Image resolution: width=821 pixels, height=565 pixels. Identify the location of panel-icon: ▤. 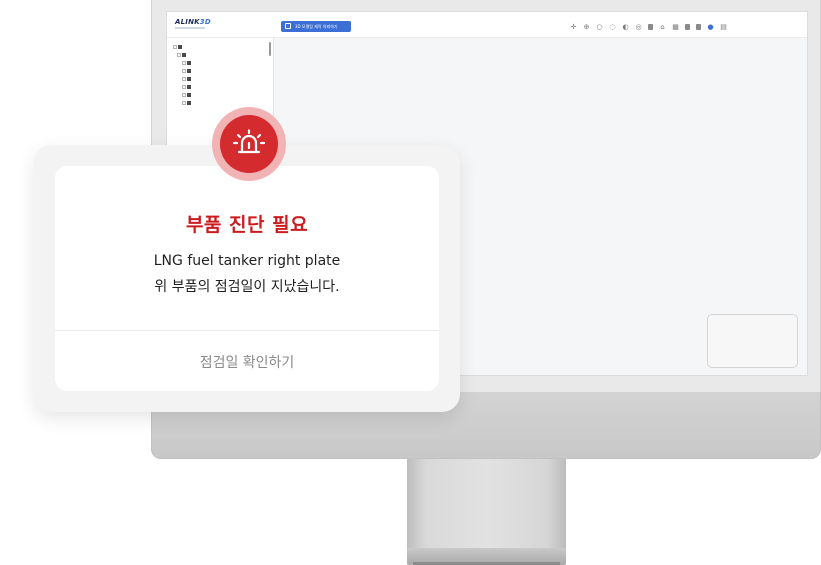
(723, 27).